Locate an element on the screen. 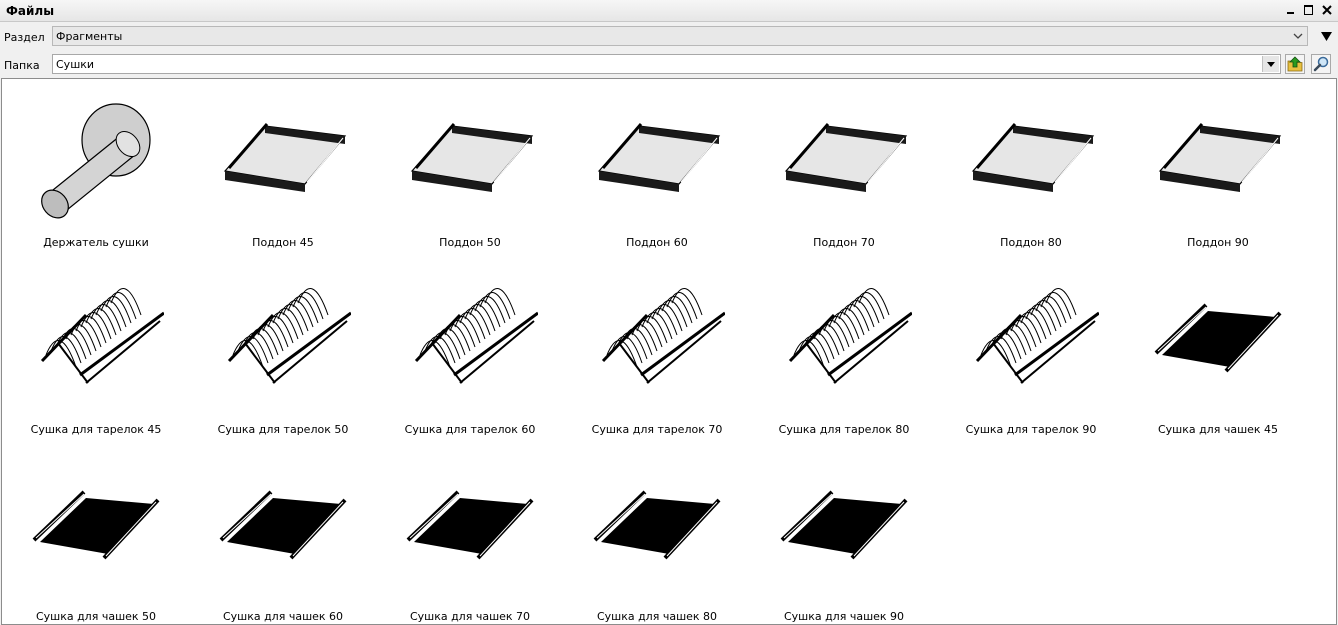 This screenshot has height=625, width=1338. window-controls is located at coordinates (1309, 10).